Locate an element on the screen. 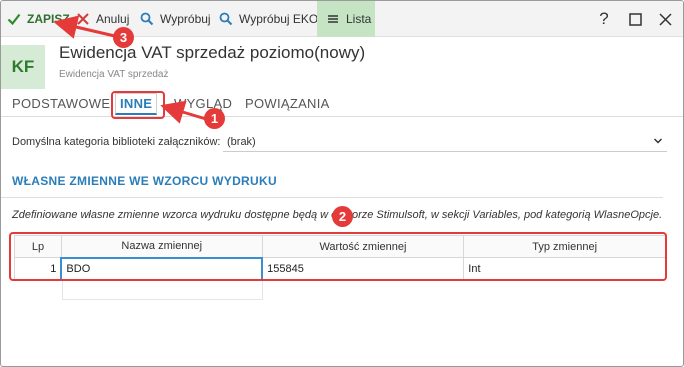 The image size is (684, 367). attachment-category-value: (brak) is located at coordinates (241, 142).